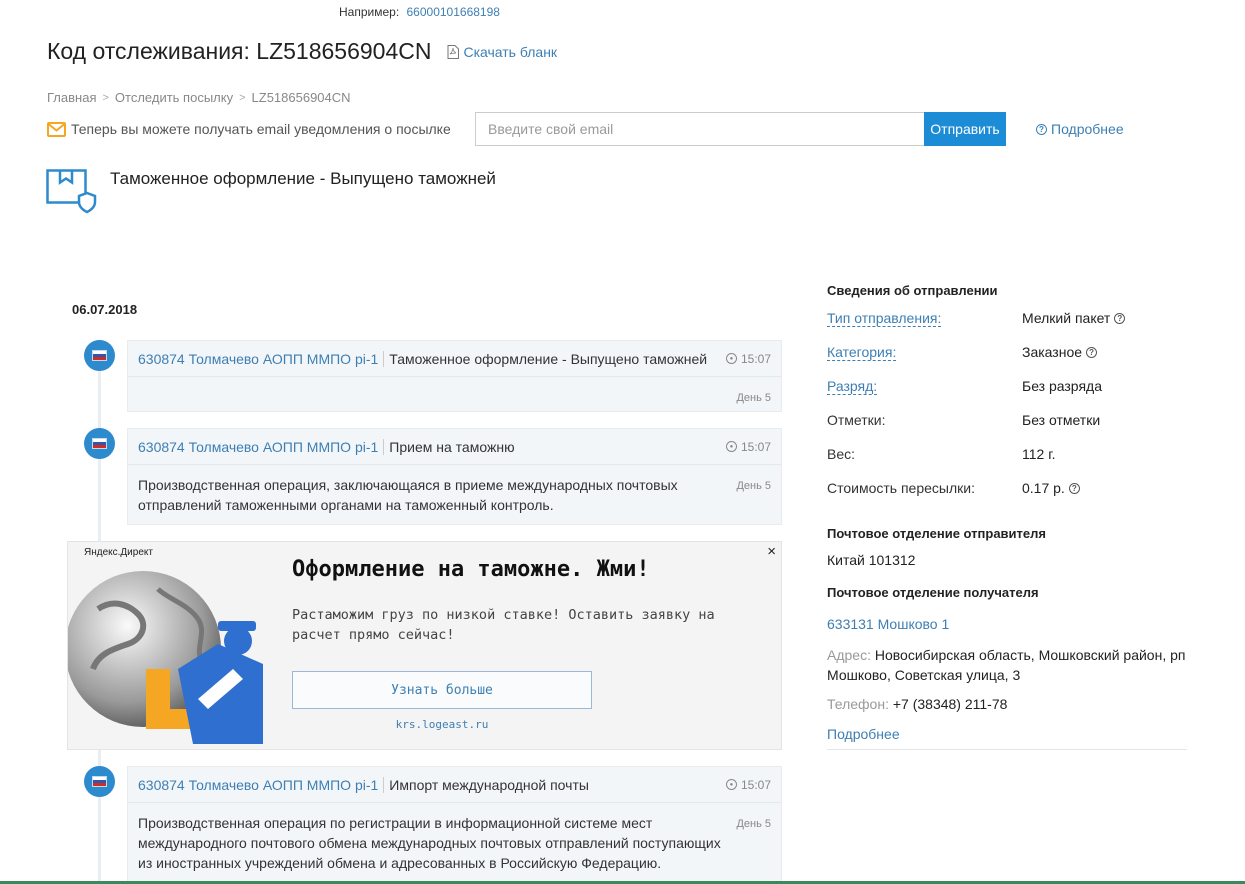  Describe the element at coordinates (856, 420) in the screenshot. I see `info-key-marks: Отметки:` at that location.